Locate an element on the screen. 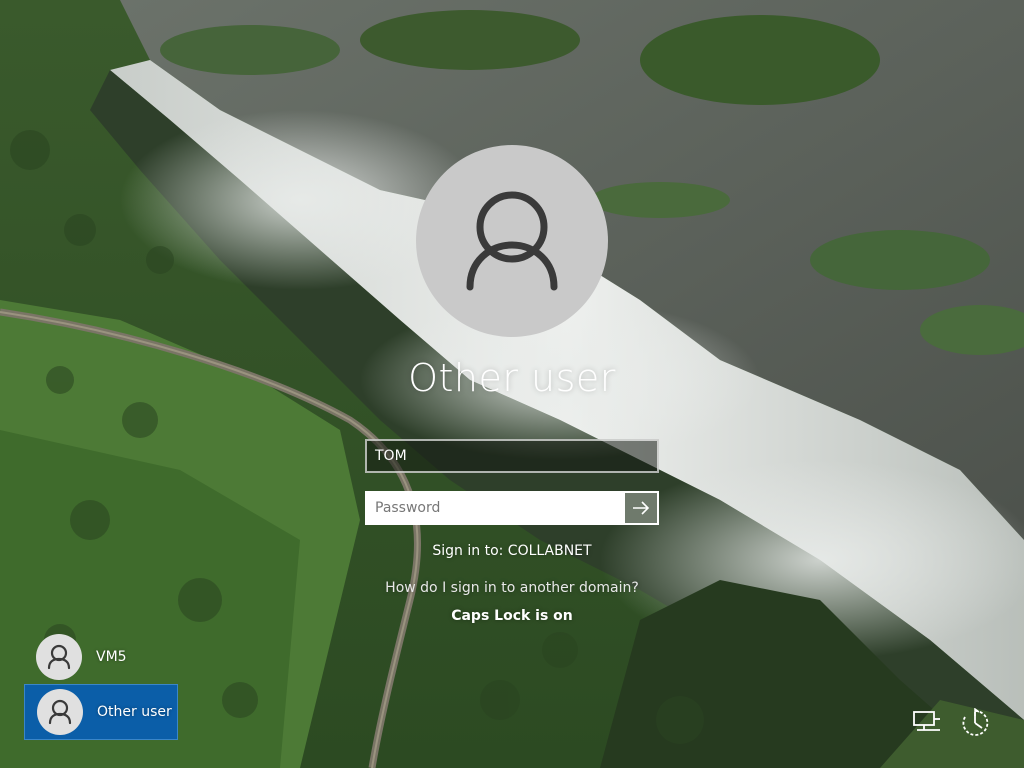 The width and height of the screenshot is (1024, 768). password-field is located at coordinates (512, 508).